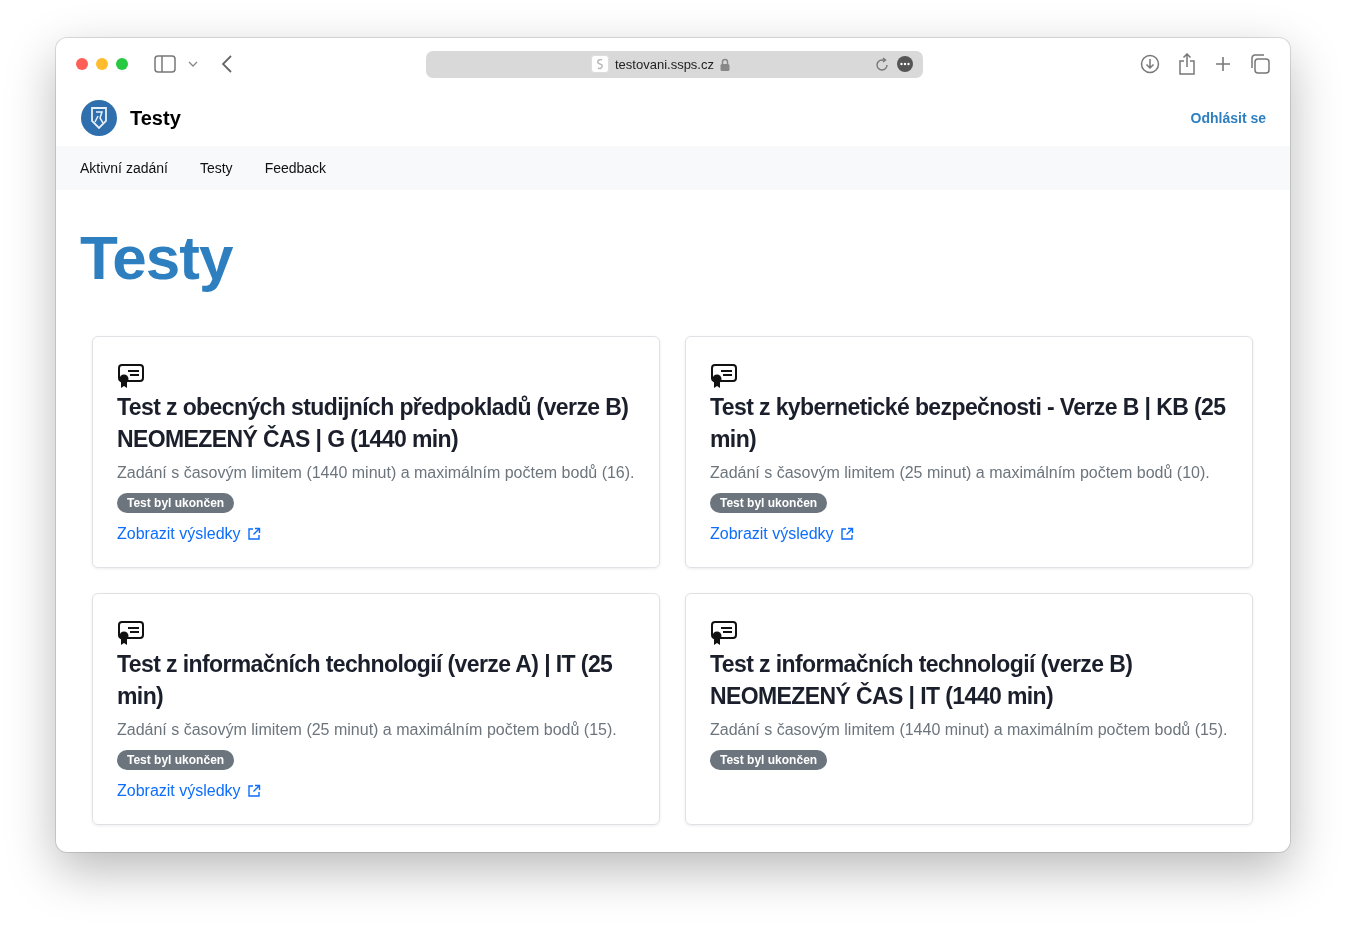 The width and height of the screenshot is (1346, 926). What do you see at coordinates (122, 64) in the screenshot?
I see `zoom-button` at bounding box center [122, 64].